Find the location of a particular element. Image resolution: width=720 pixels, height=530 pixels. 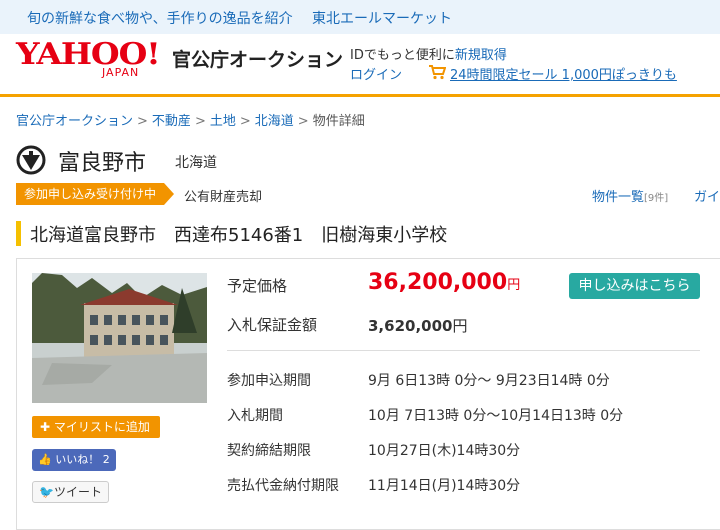

schedule-label: 契約締結期限 is located at coordinates (269, 451).